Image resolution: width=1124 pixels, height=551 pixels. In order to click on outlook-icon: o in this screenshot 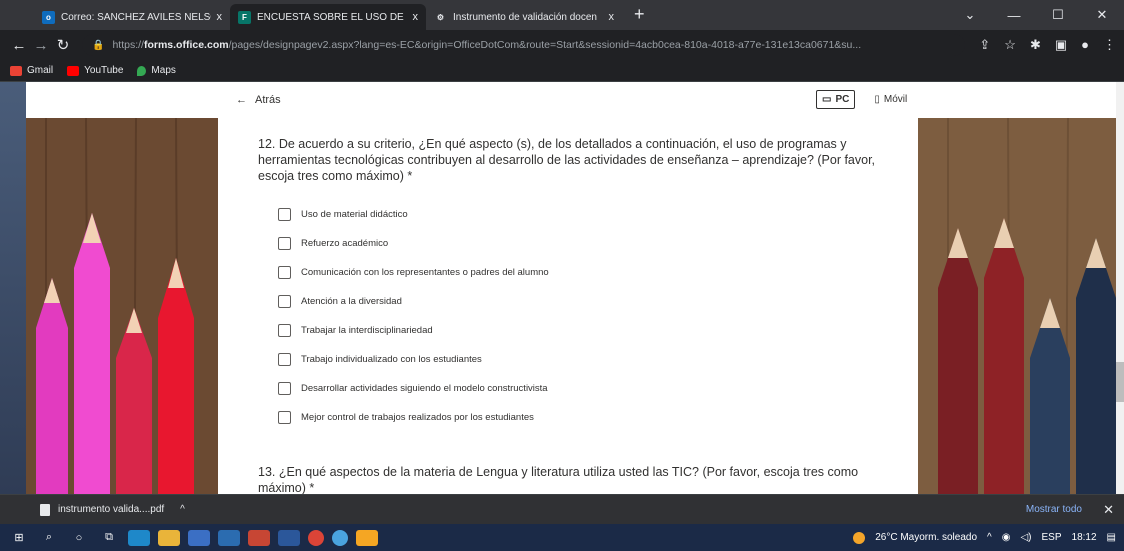, I will do `click(48, 17)`.